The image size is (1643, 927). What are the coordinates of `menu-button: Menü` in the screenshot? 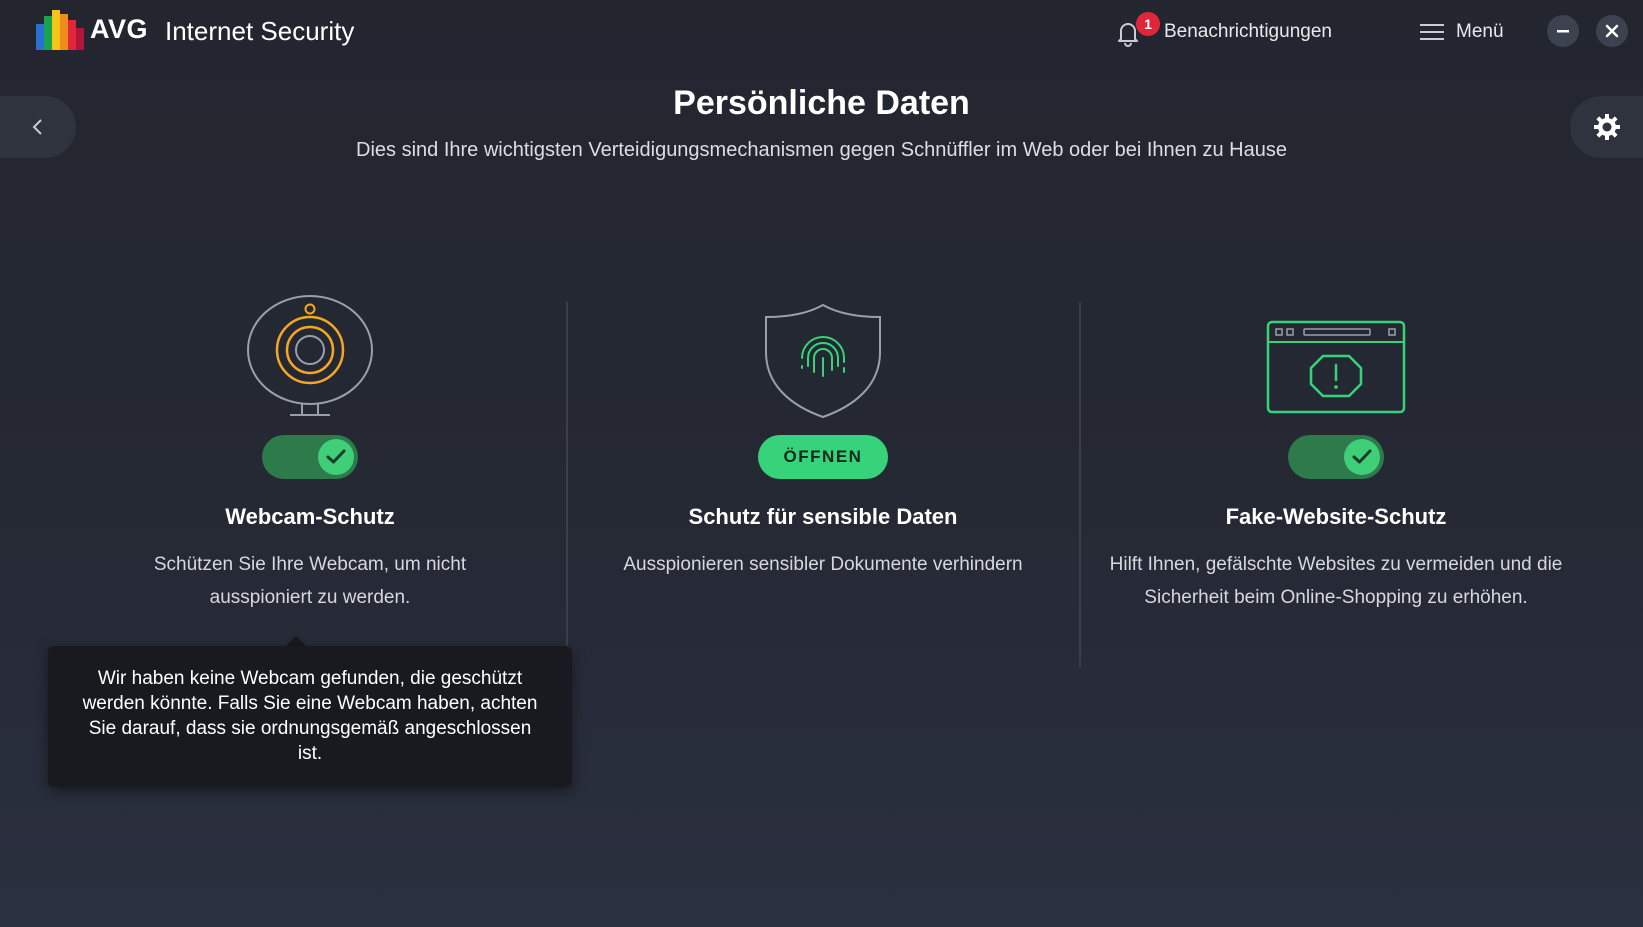 It's located at (1462, 32).